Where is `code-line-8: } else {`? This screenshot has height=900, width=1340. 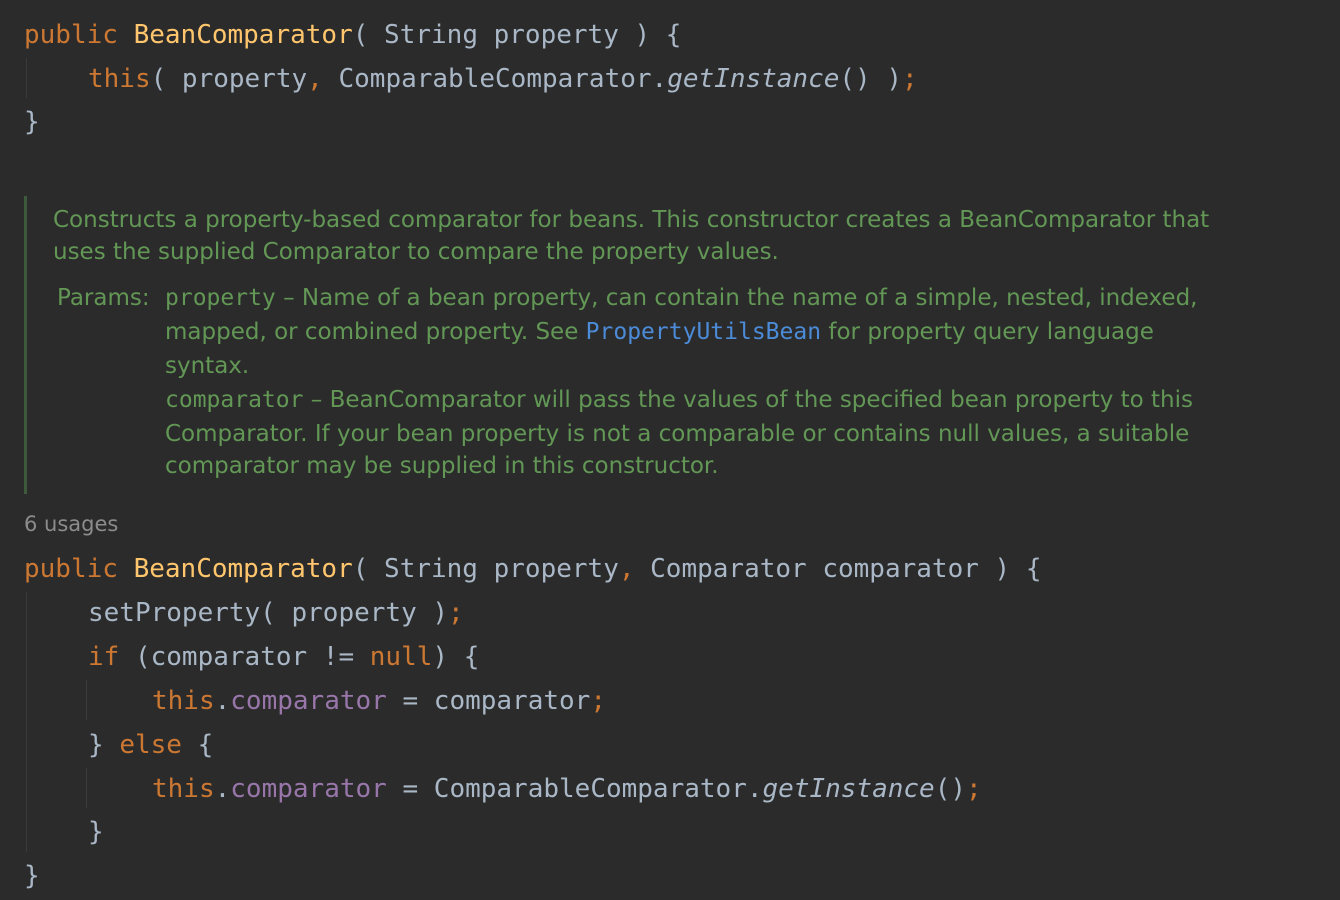 code-line-8: } else { is located at coordinates (150, 745).